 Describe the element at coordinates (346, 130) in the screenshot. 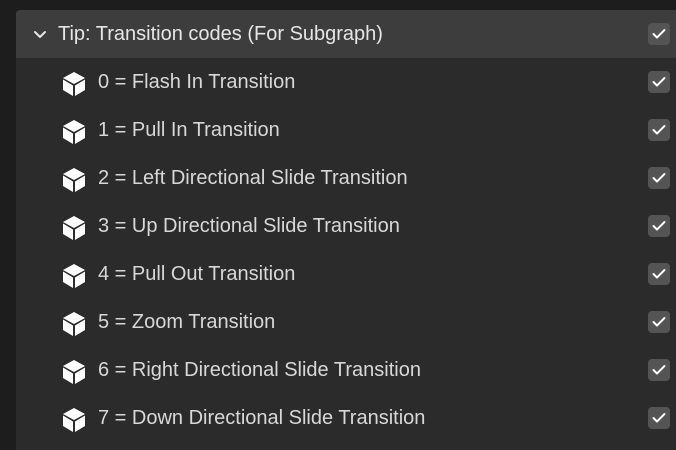

I see `outliner-item: 1 = Pull In Transition` at that location.